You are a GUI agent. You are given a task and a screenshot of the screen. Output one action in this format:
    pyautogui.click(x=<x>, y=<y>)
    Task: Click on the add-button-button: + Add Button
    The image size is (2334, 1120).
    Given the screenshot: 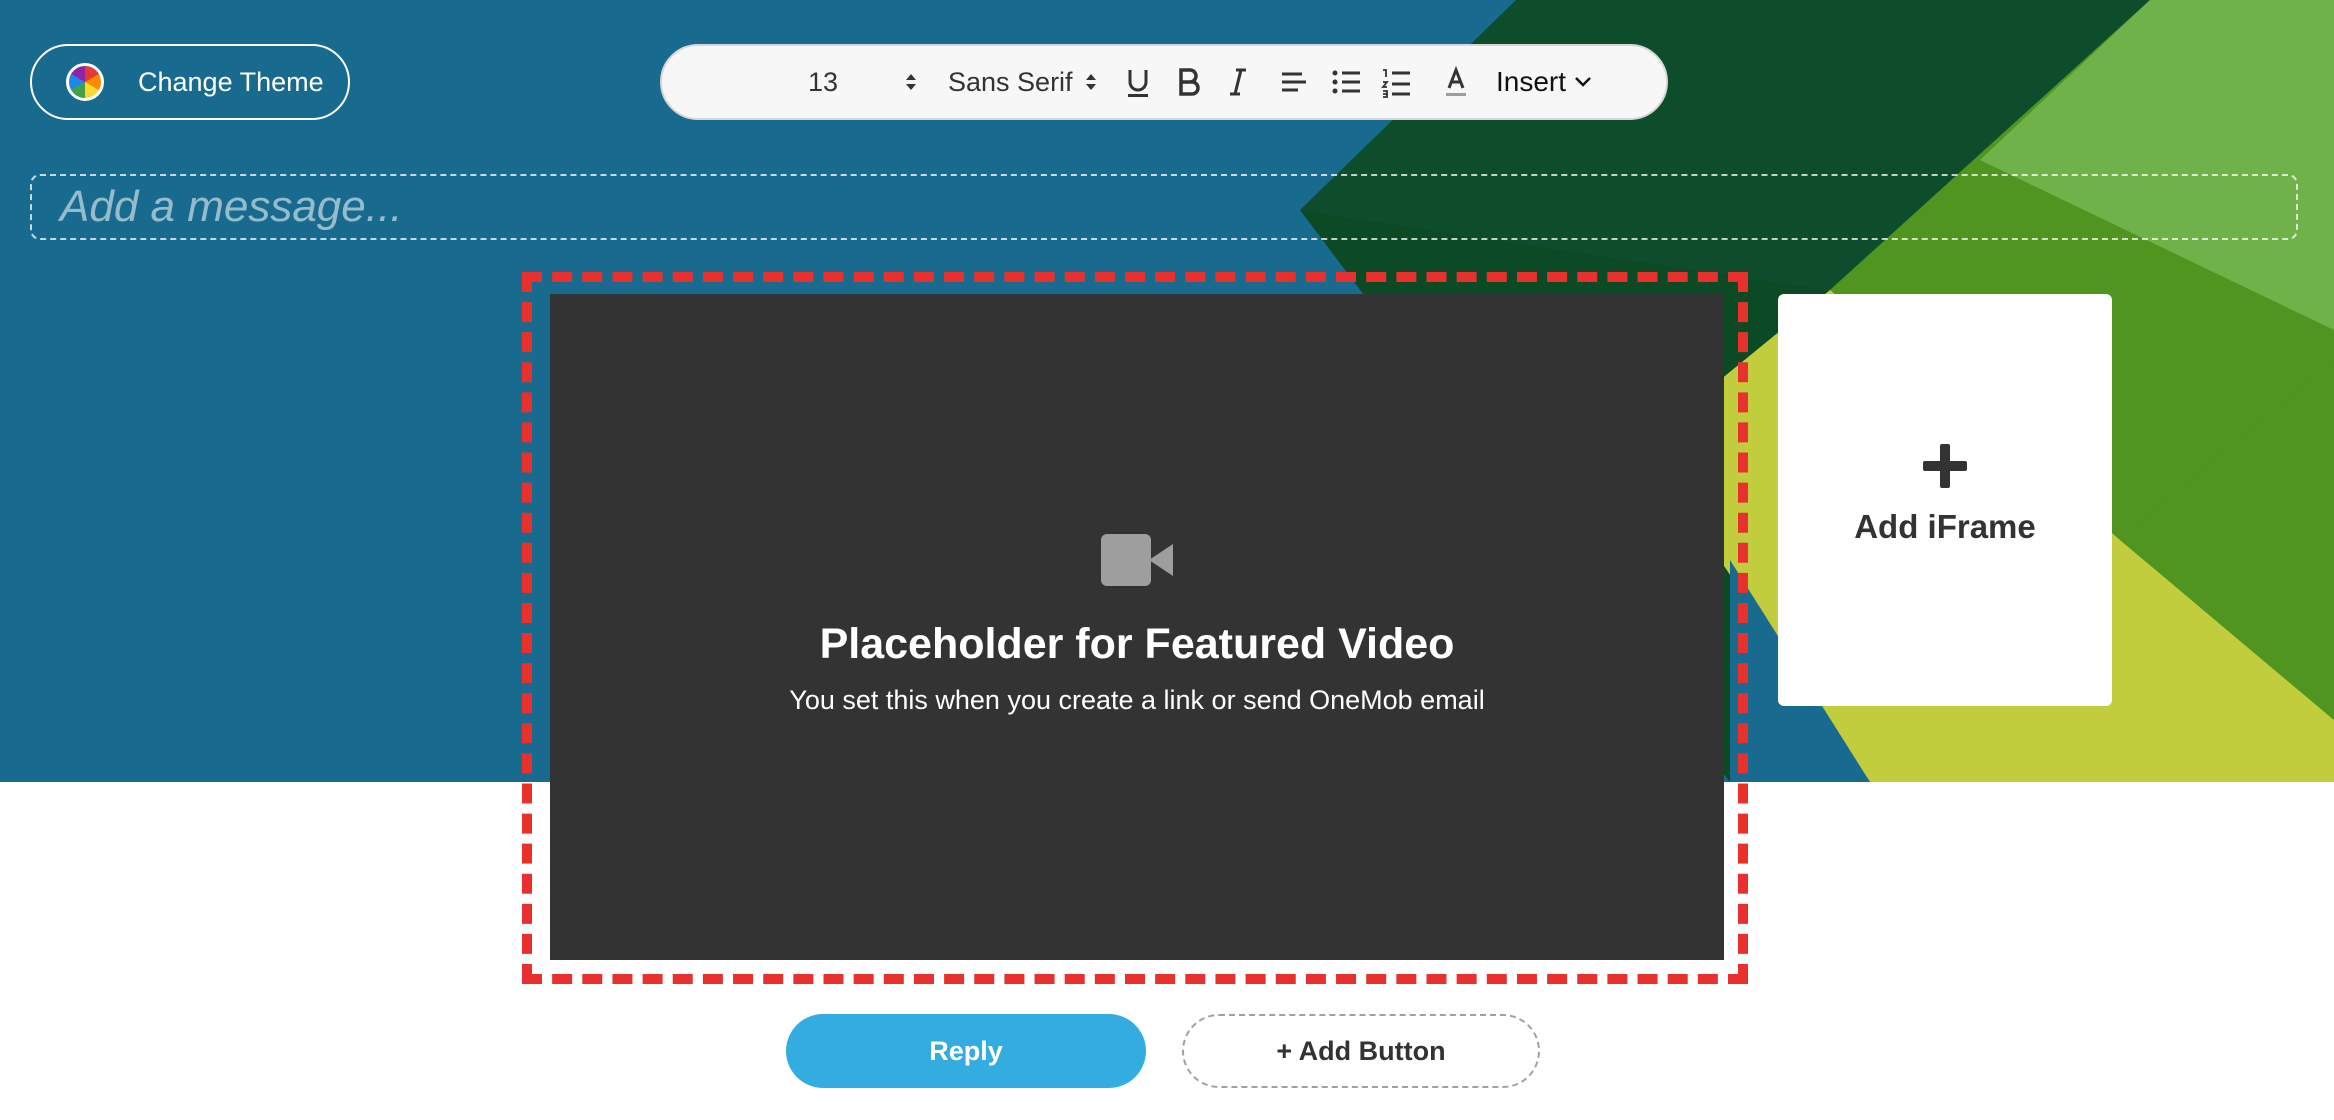 What is the action you would take?
    pyautogui.click(x=1361, y=1051)
    